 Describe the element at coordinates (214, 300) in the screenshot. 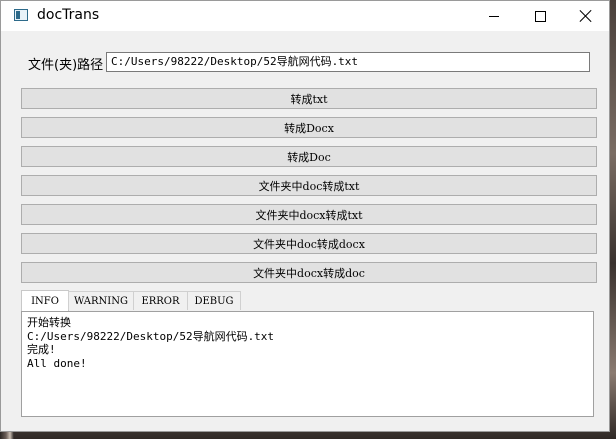

I see `tab-debug: DEBUG` at that location.